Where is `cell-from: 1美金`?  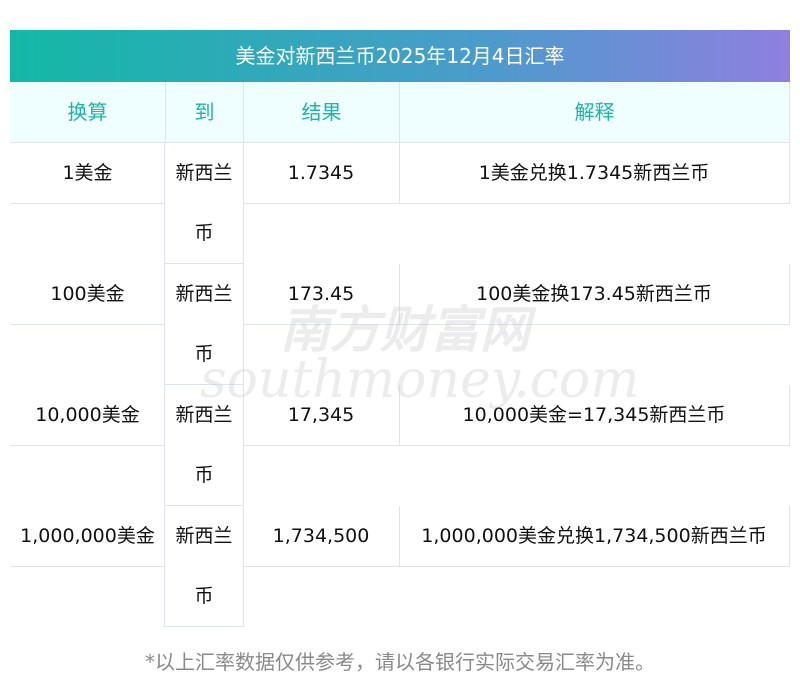
cell-from: 1美金 is located at coordinates (87, 173).